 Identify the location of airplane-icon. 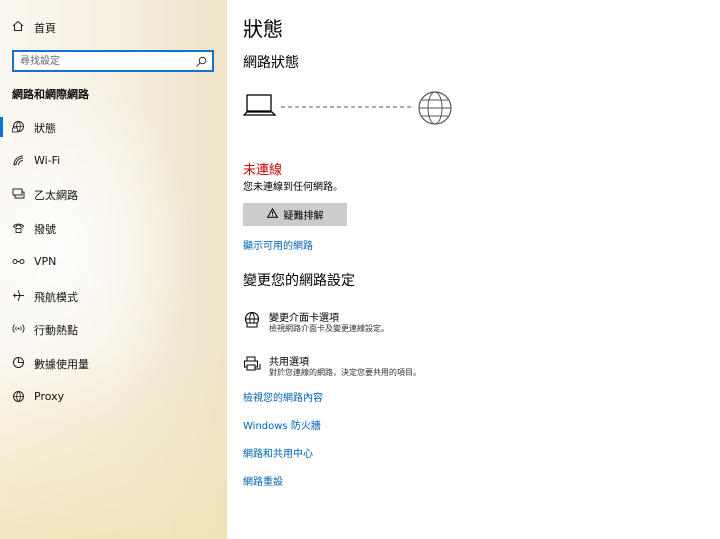
(18, 295).